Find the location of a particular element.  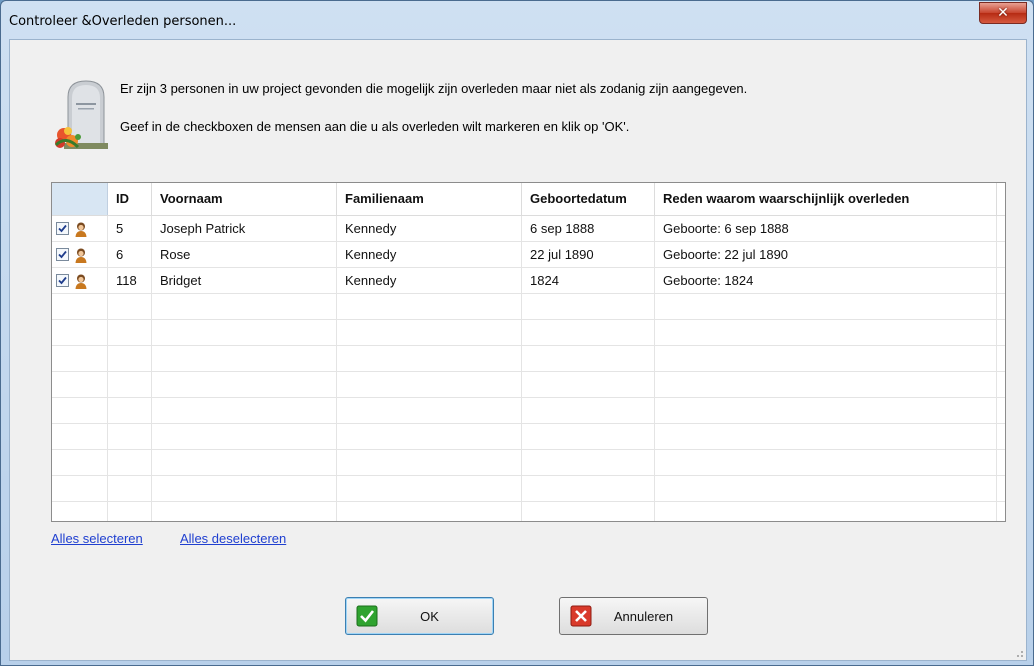

cancel-button: Annuleren is located at coordinates (633, 616).